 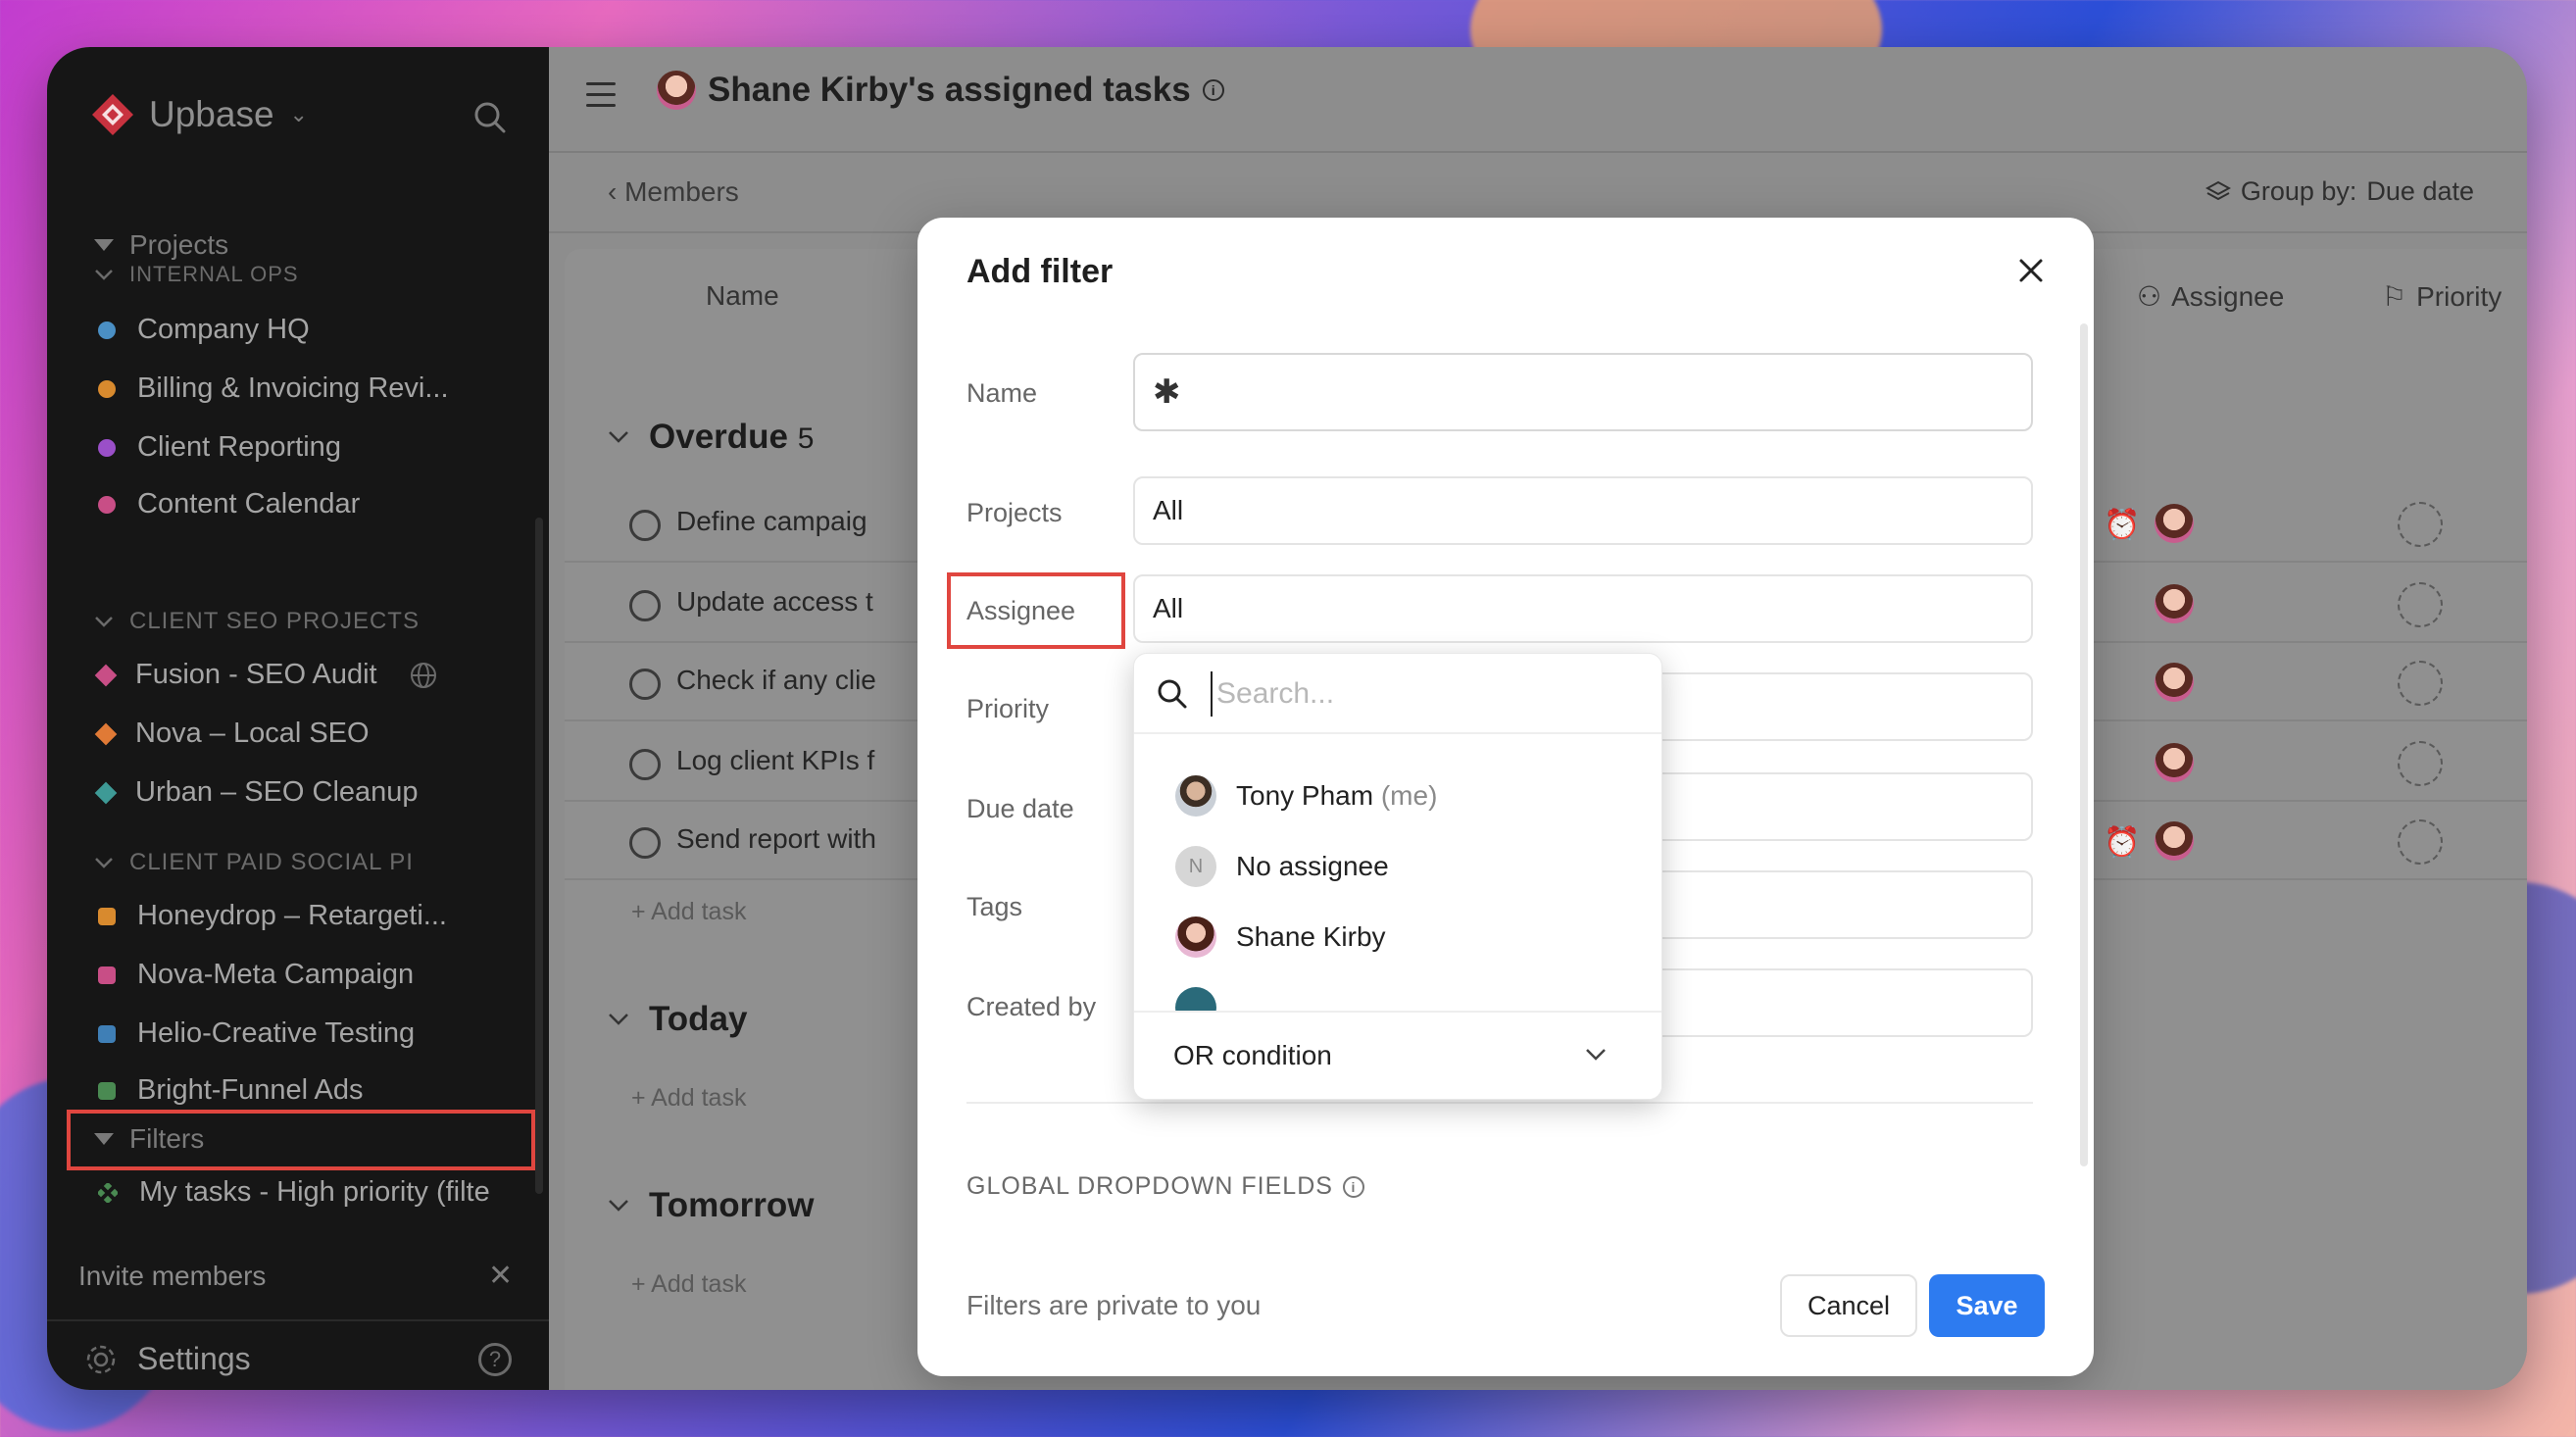 What do you see at coordinates (219, 447) in the screenshot?
I see `sidebar-item-client-reporting: Client Reporting` at bounding box center [219, 447].